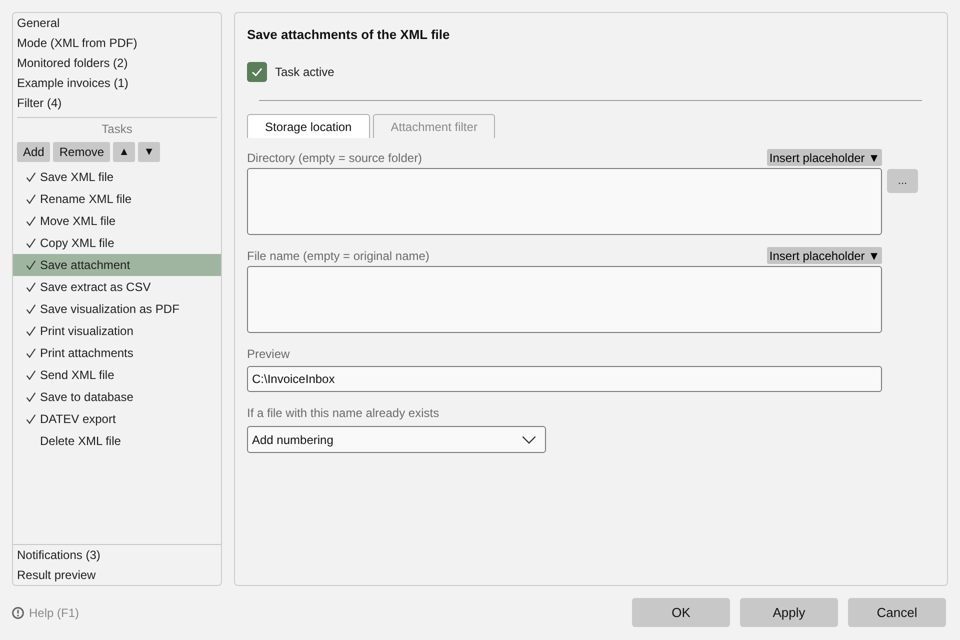  I want to click on field-label: File name (empty = original name), so click(338, 255).